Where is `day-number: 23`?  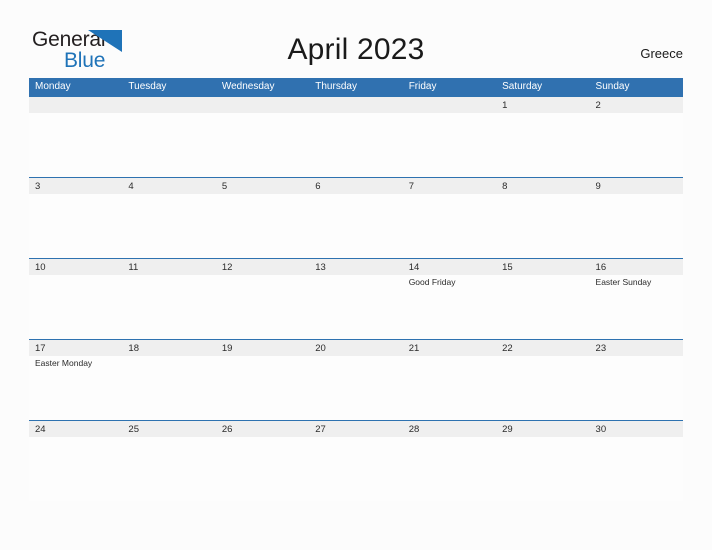
day-number: 23 is located at coordinates (601, 348).